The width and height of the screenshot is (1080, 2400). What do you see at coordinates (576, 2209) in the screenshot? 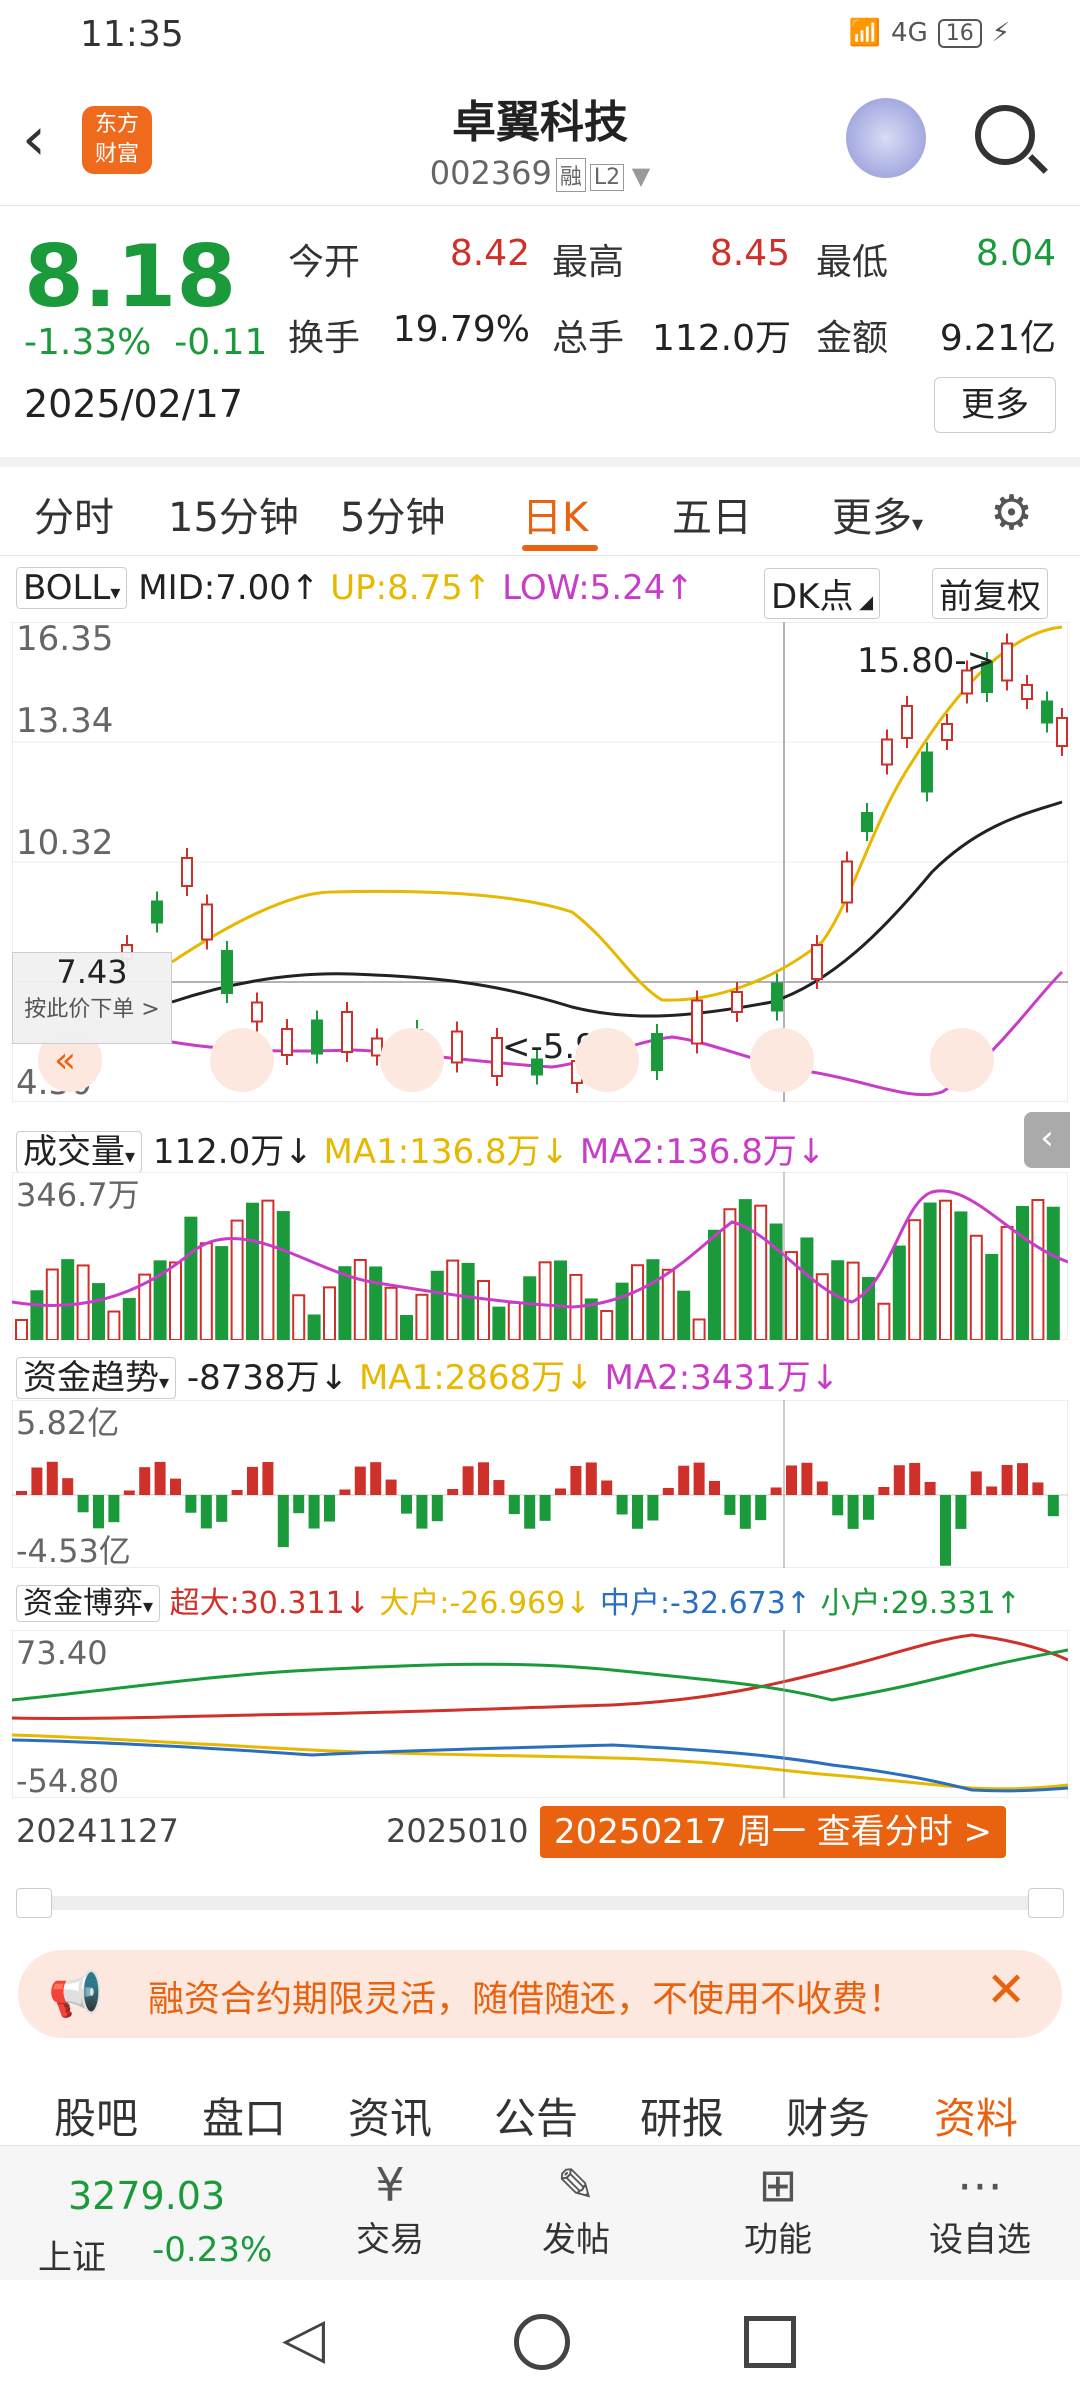
I see `nav-post: ✎ 发帖` at bounding box center [576, 2209].